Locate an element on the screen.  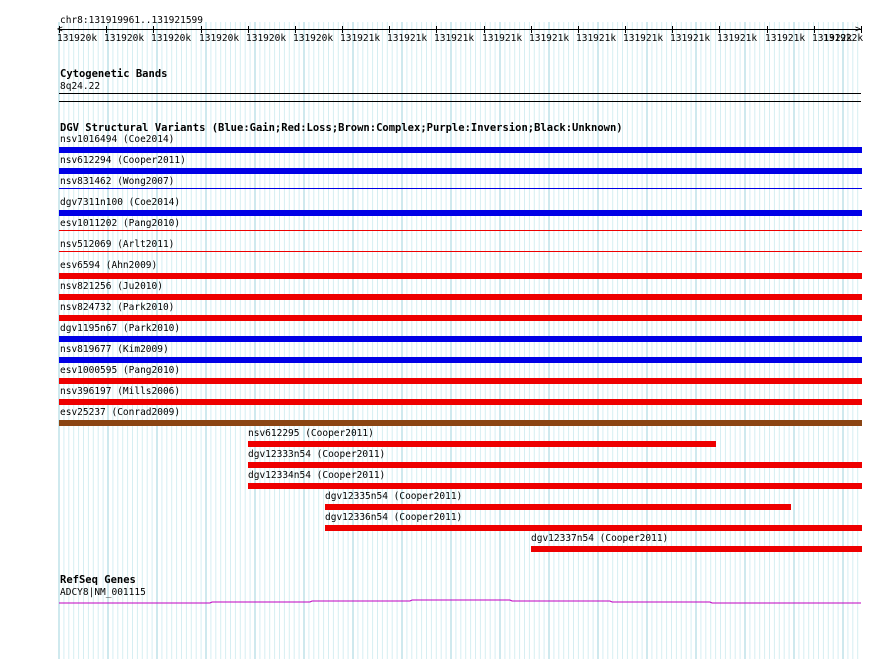
track-divider is located at coordinates (460, 101).